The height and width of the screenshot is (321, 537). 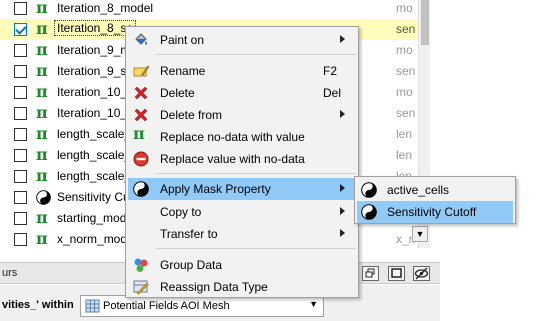 What do you see at coordinates (421, 273) in the screenshot?
I see `hide-eye-icon` at bounding box center [421, 273].